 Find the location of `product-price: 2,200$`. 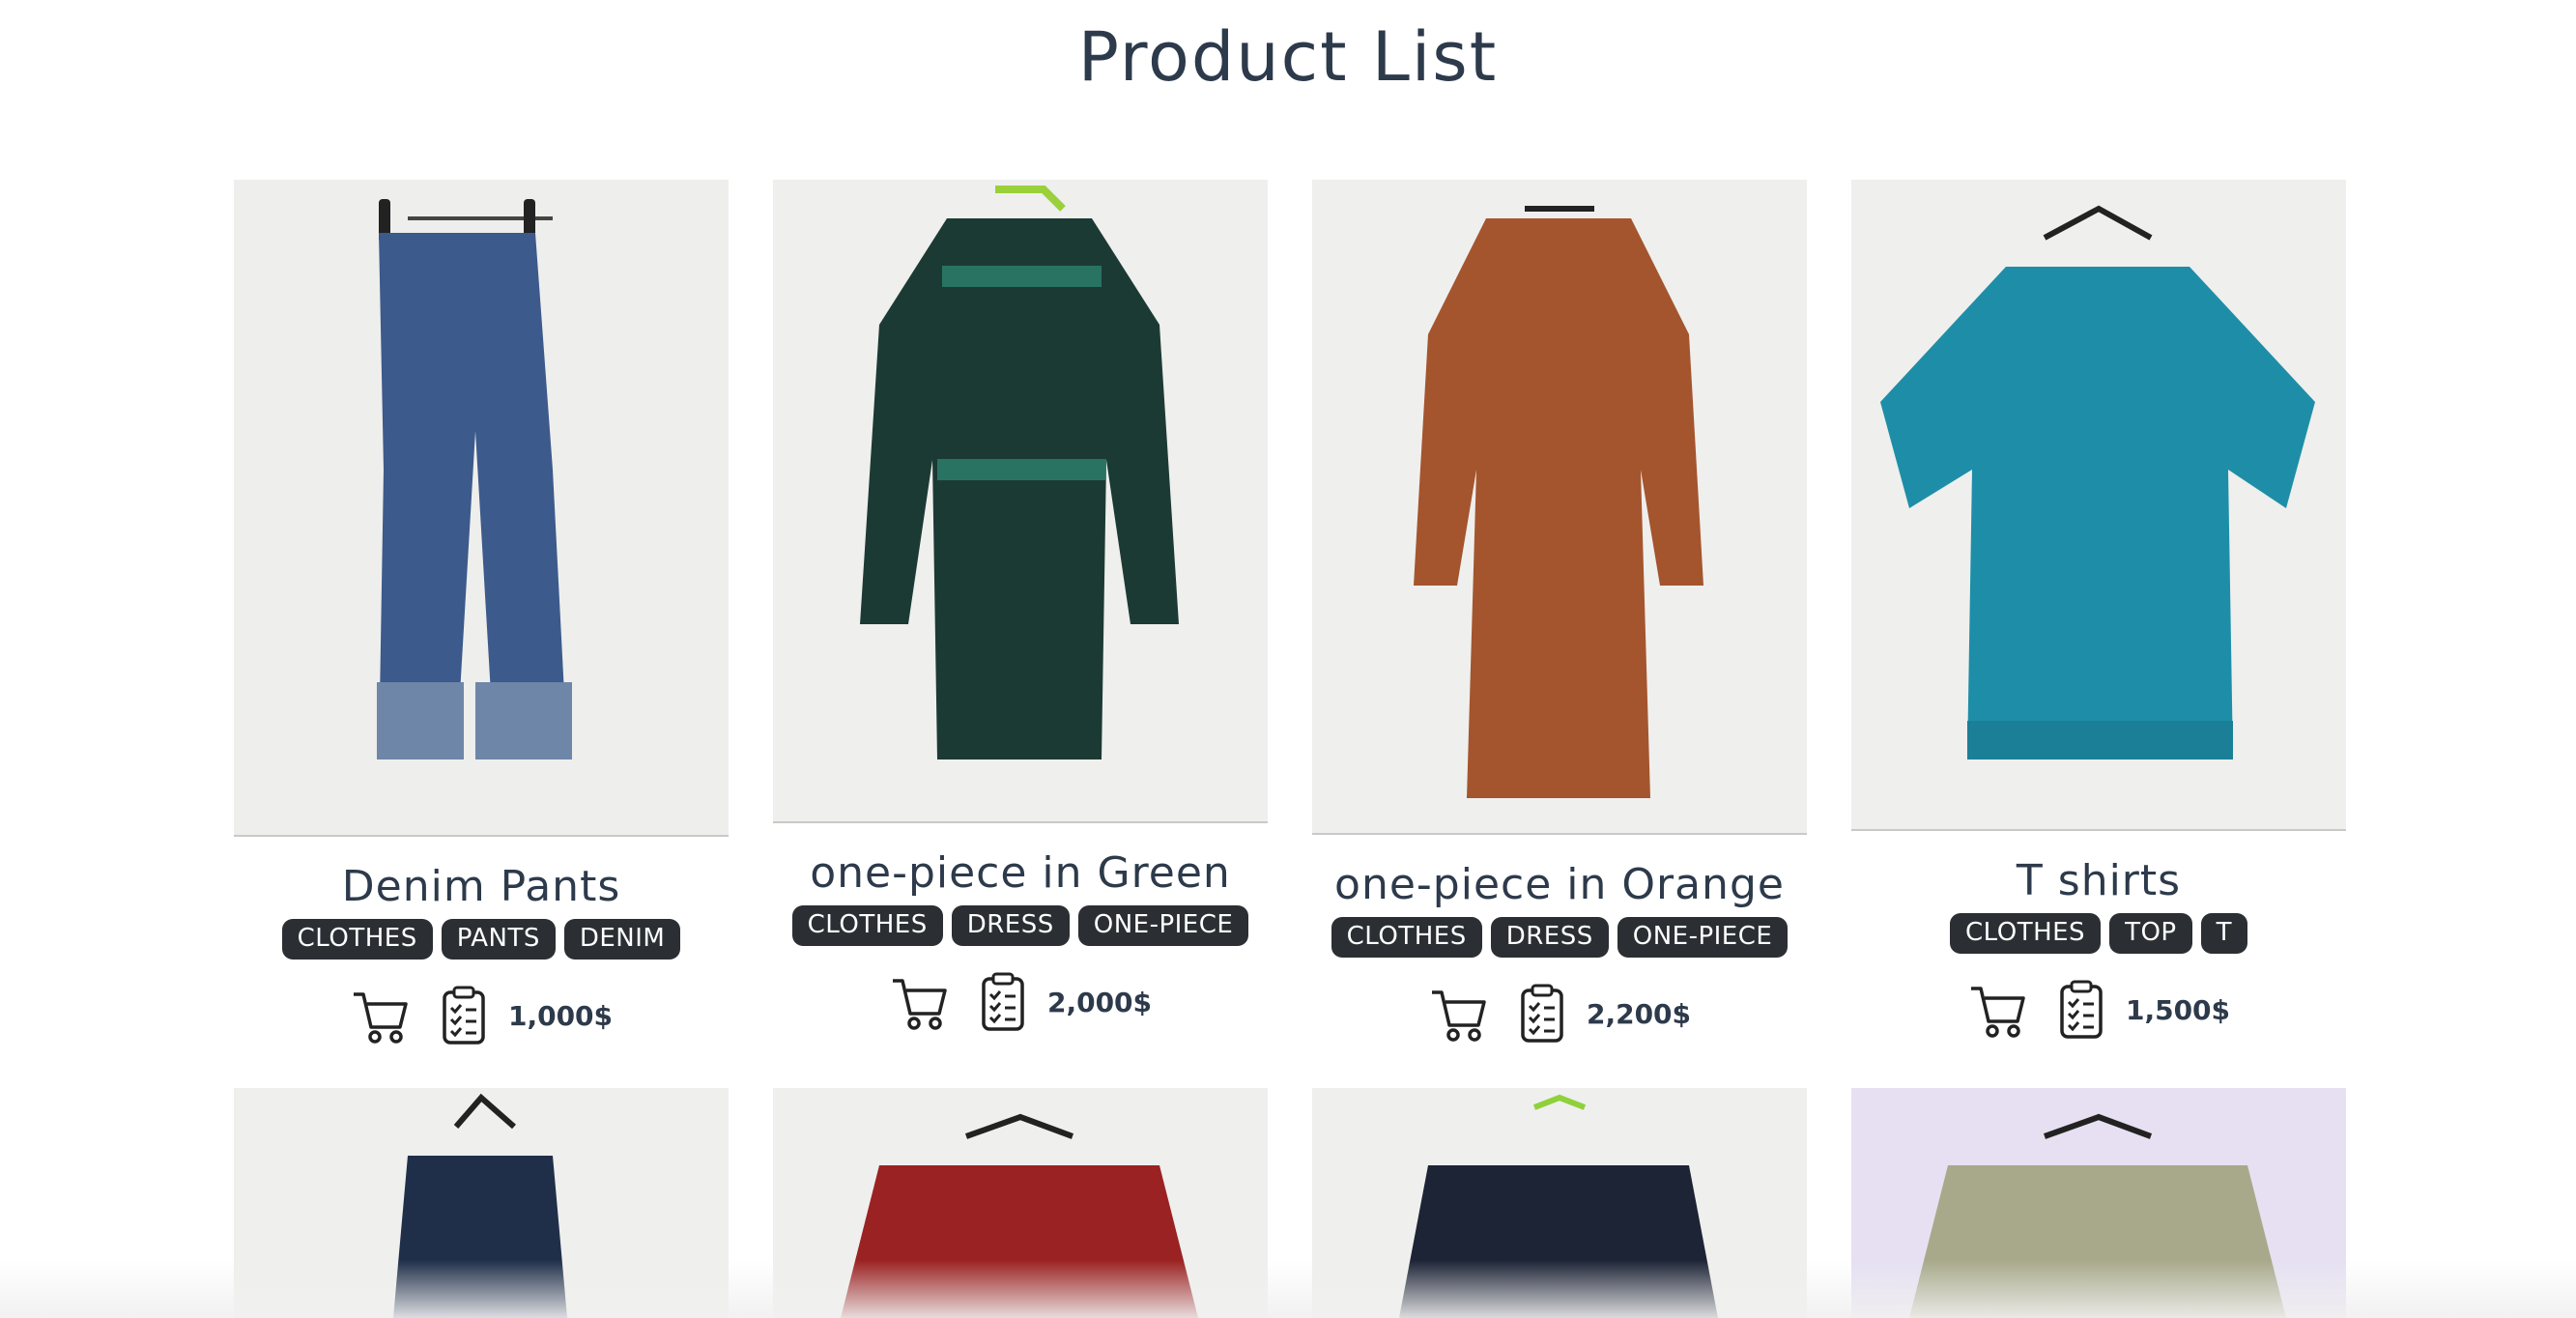

product-price: 2,200$ is located at coordinates (1639, 1013).